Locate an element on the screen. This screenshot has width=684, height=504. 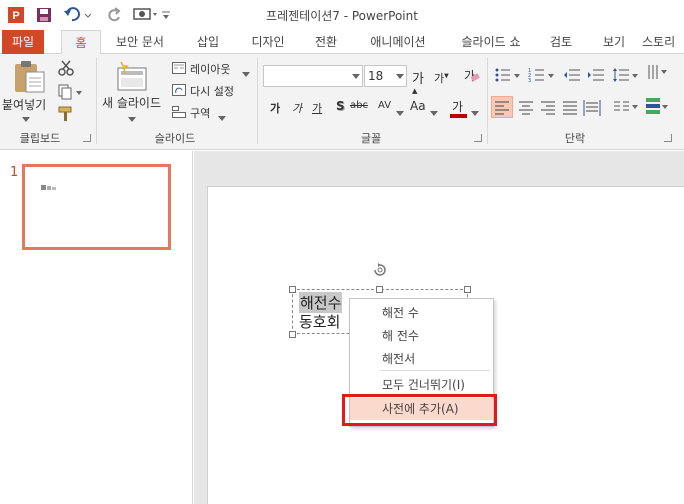
change-case-button: Aa is located at coordinates (418, 106).